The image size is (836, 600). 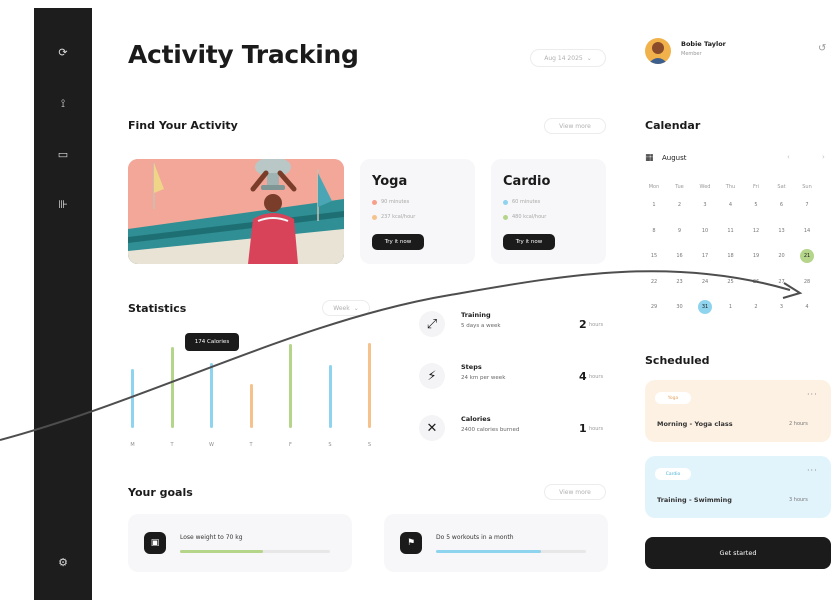 What do you see at coordinates (654, 307) in the screenshot?
I see `calendar-day: 29` at bounding box center [654, 307].